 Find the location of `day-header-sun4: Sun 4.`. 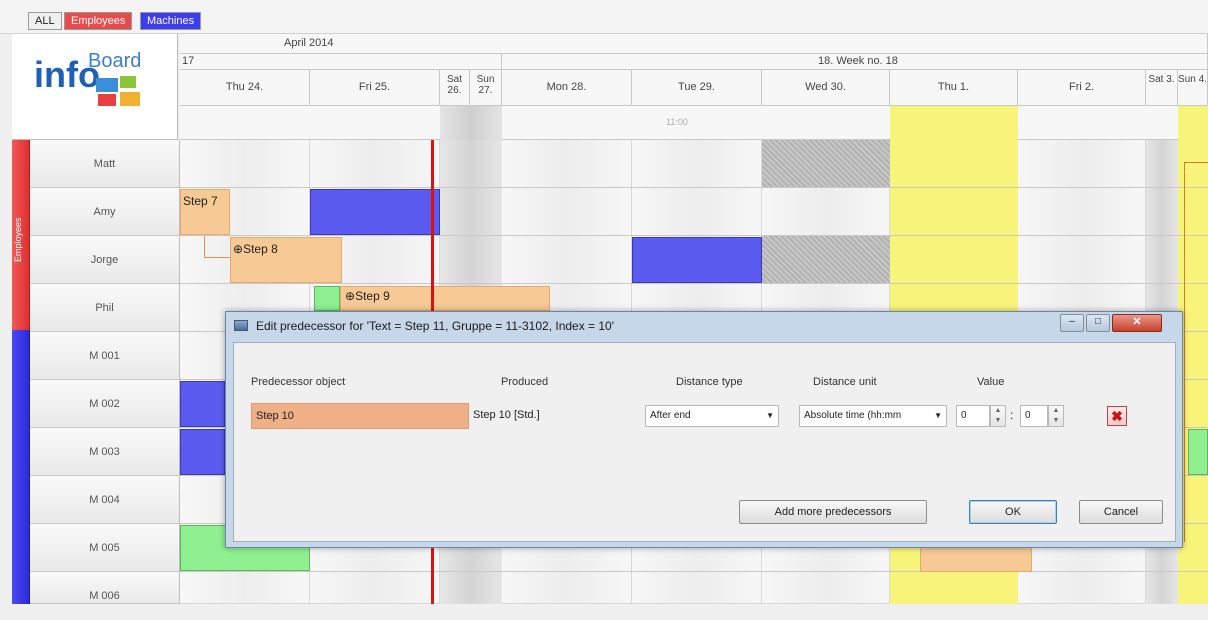

day-header-sun4: Sun 4. is located at coordinates (1193, 88).